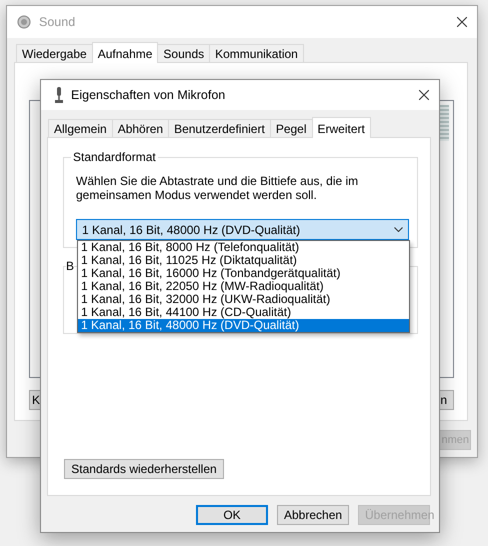 The height and width of the screenshot is (546, 488). I want to click on dropdown-option: 1 Kanal, 16 Bit, 22050 Hz (MW-Radioqualität), so click(243, 286).